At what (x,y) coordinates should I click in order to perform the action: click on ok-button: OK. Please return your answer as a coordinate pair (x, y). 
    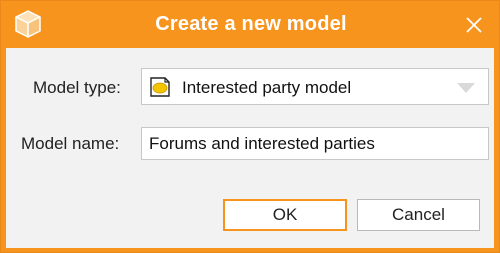
    Looking at the image, I should click on (285, 215).